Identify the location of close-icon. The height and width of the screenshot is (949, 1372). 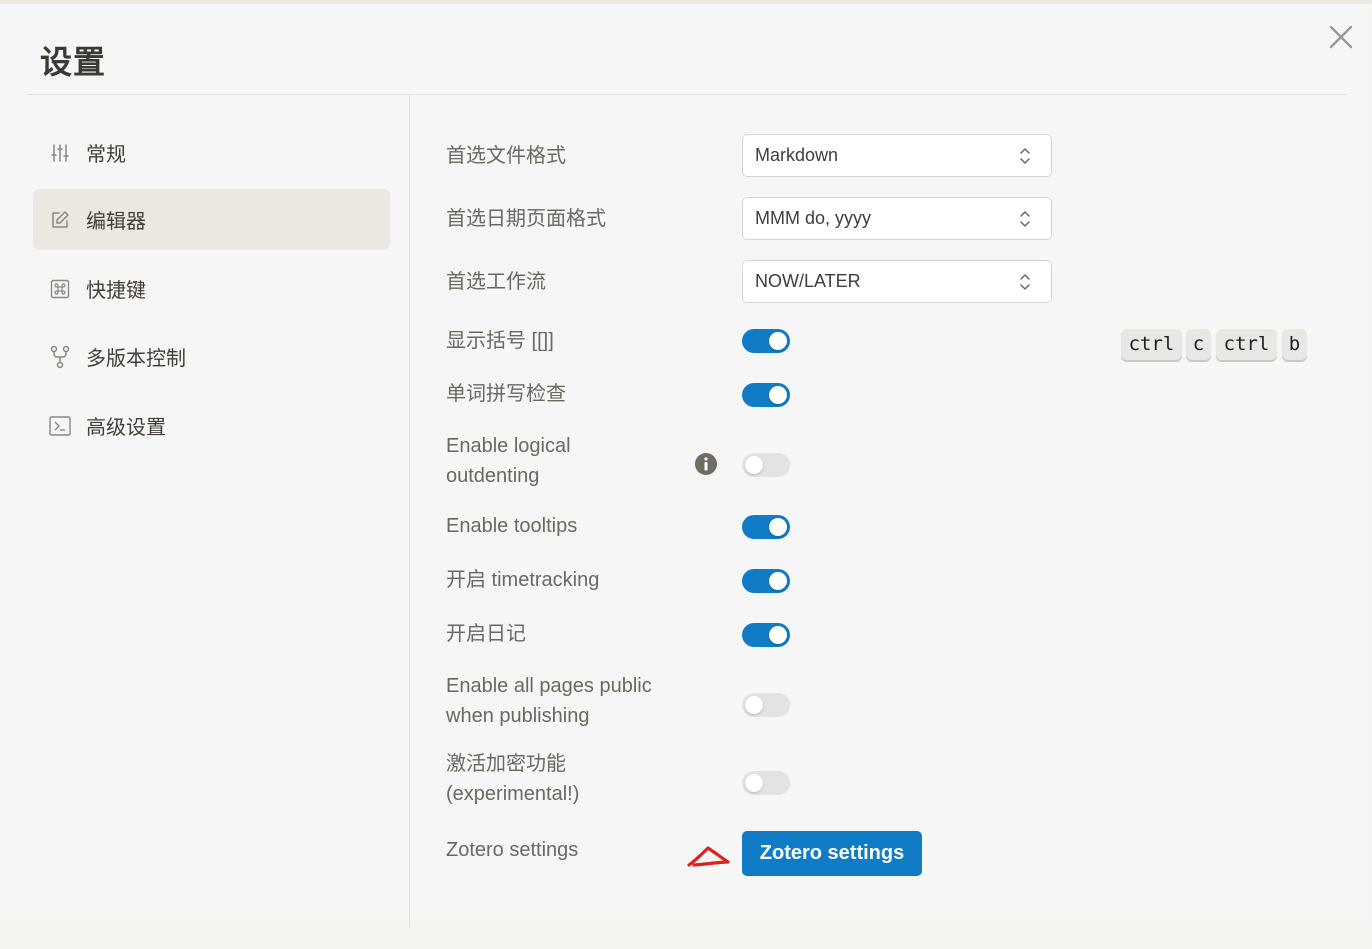
(1341, 37).